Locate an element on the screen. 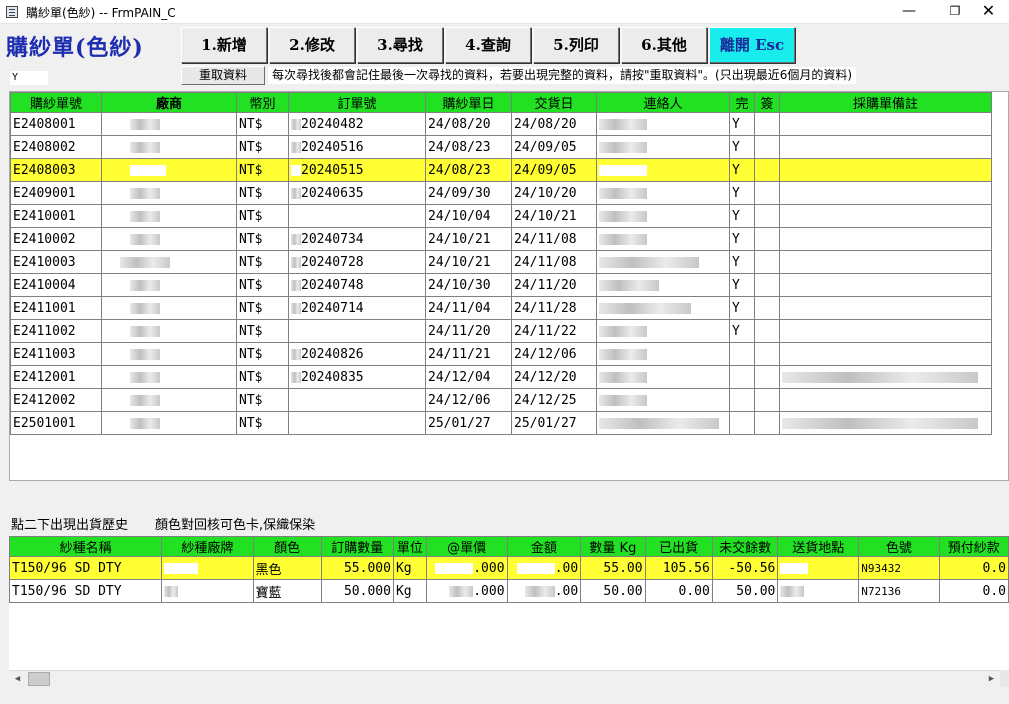 The height and width of the screenshot is (704, 1009). order-no: E2409001 is located at coordinates (56, 193).